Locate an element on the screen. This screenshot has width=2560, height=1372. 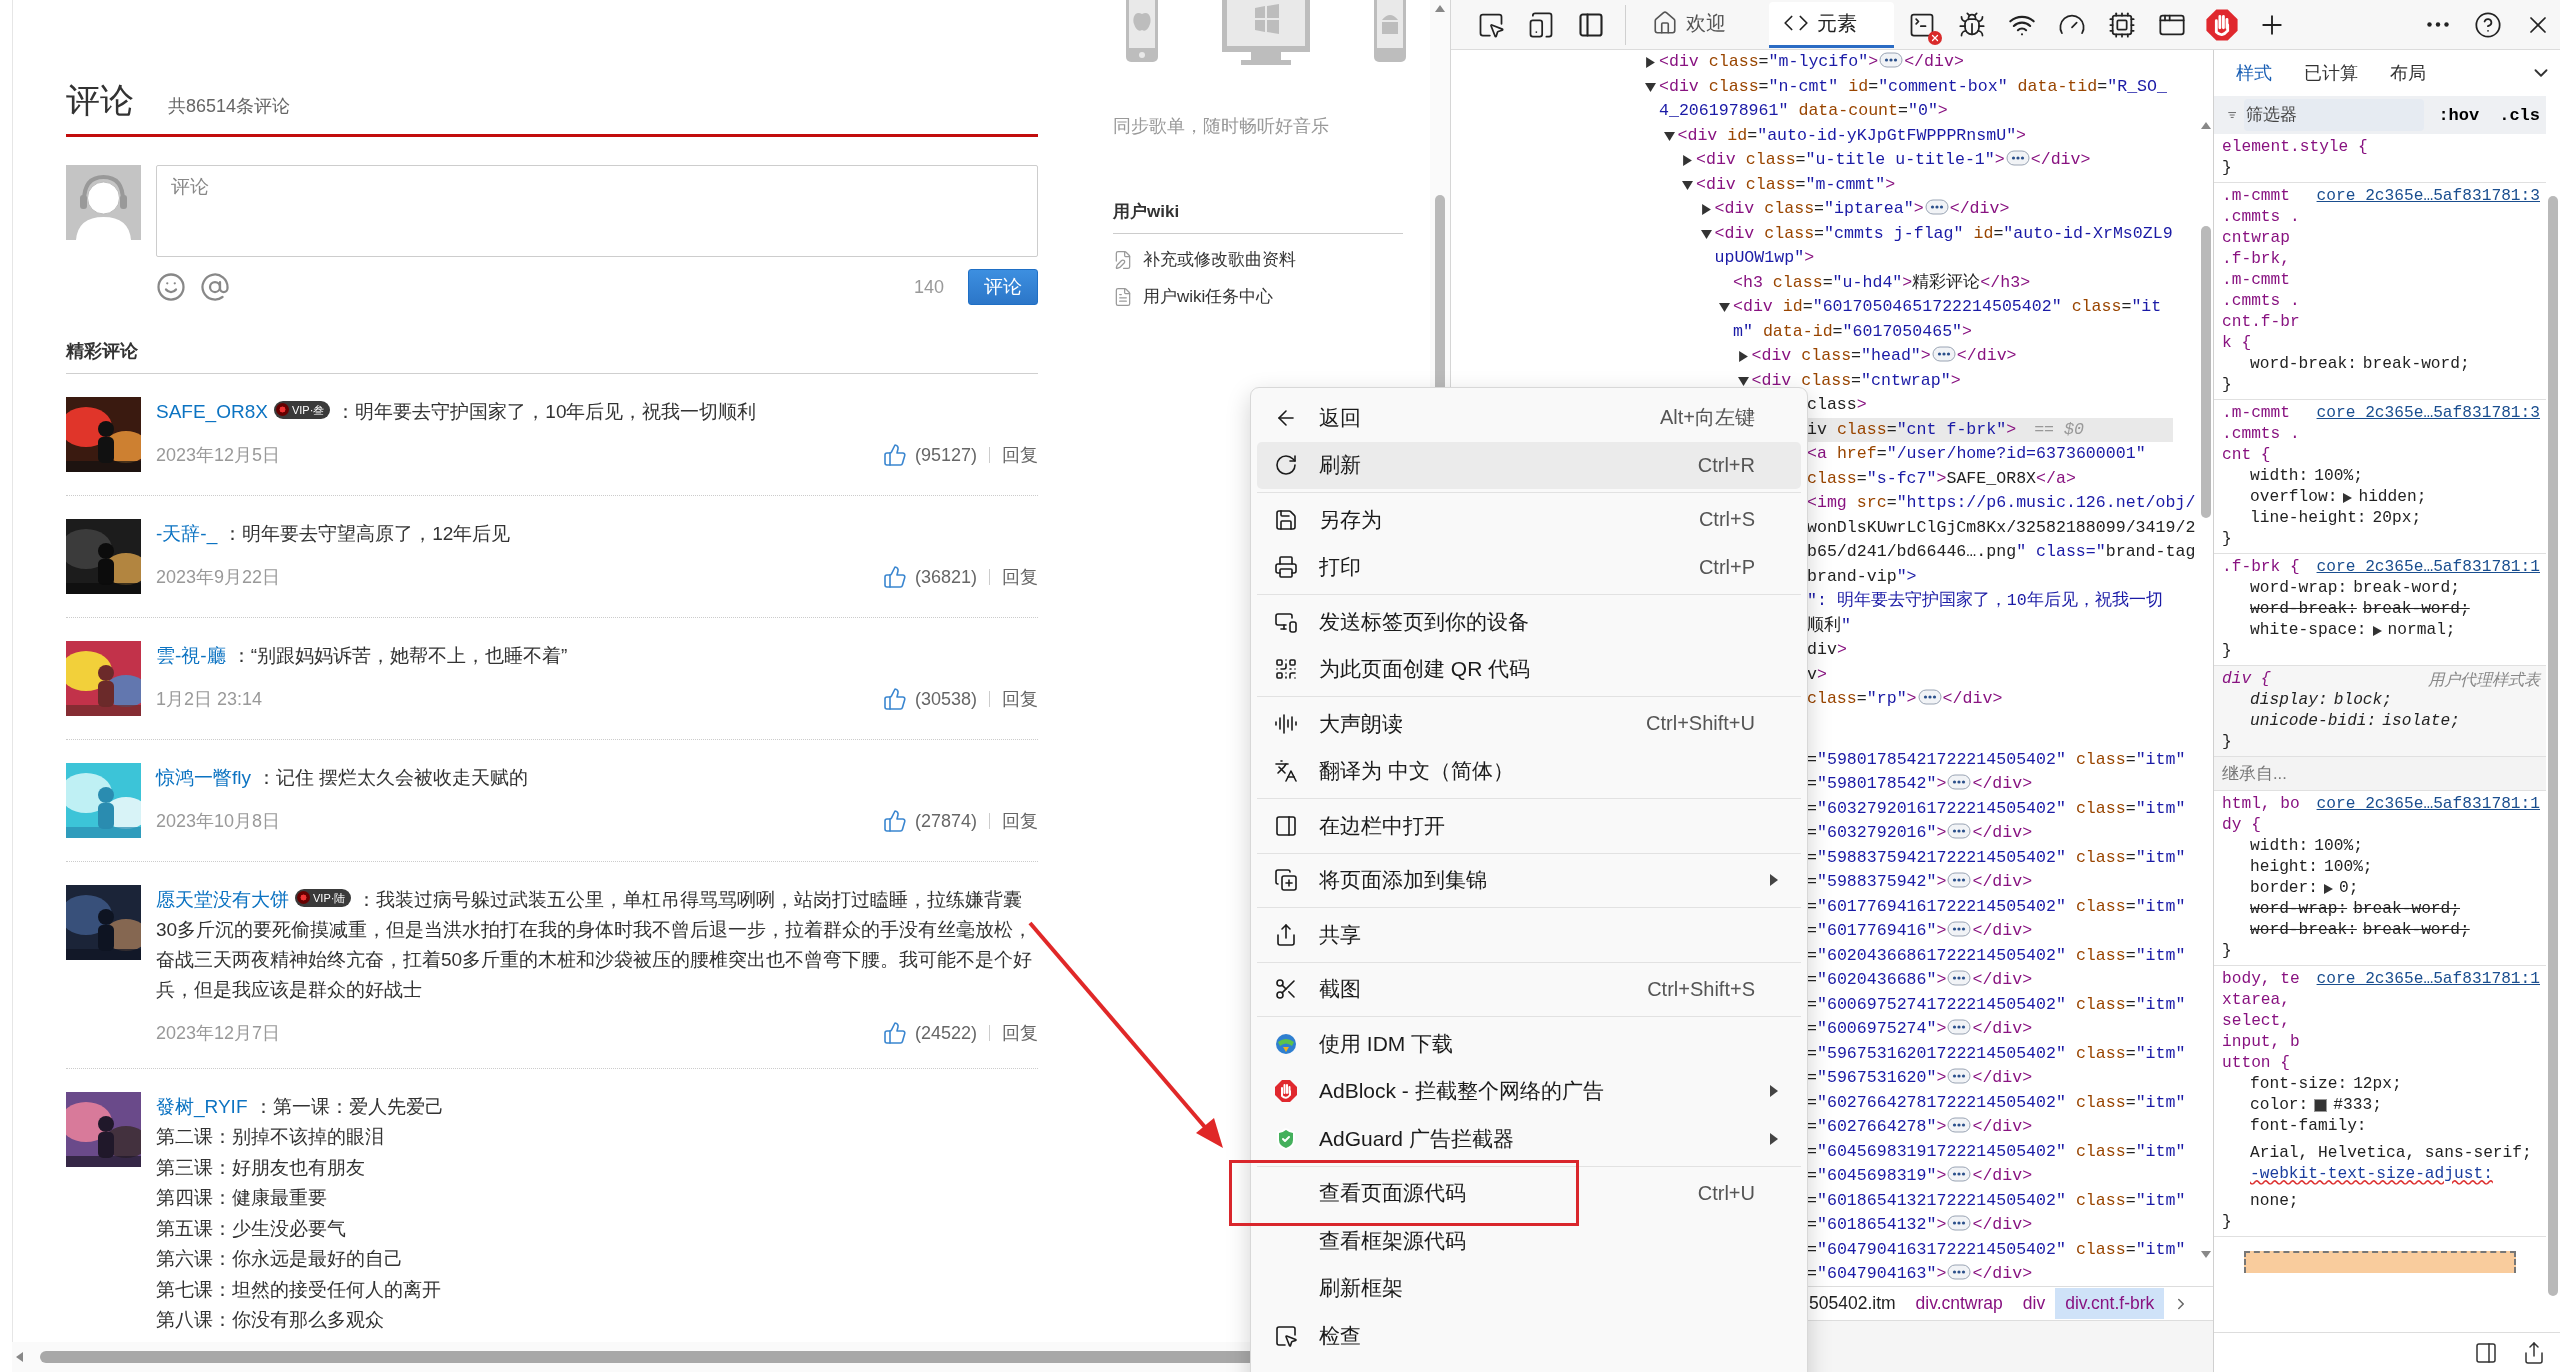
css-value: 20px; is located at coordinates (2397, 518).